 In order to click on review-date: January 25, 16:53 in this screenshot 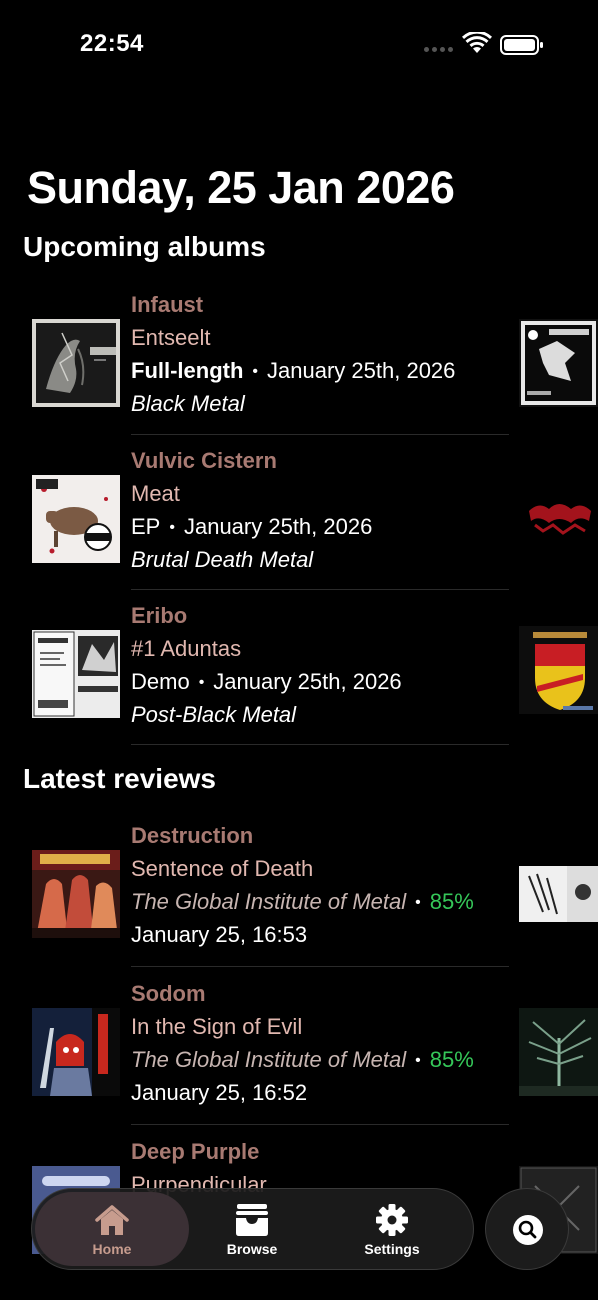, I will do `click(219, 934)`.